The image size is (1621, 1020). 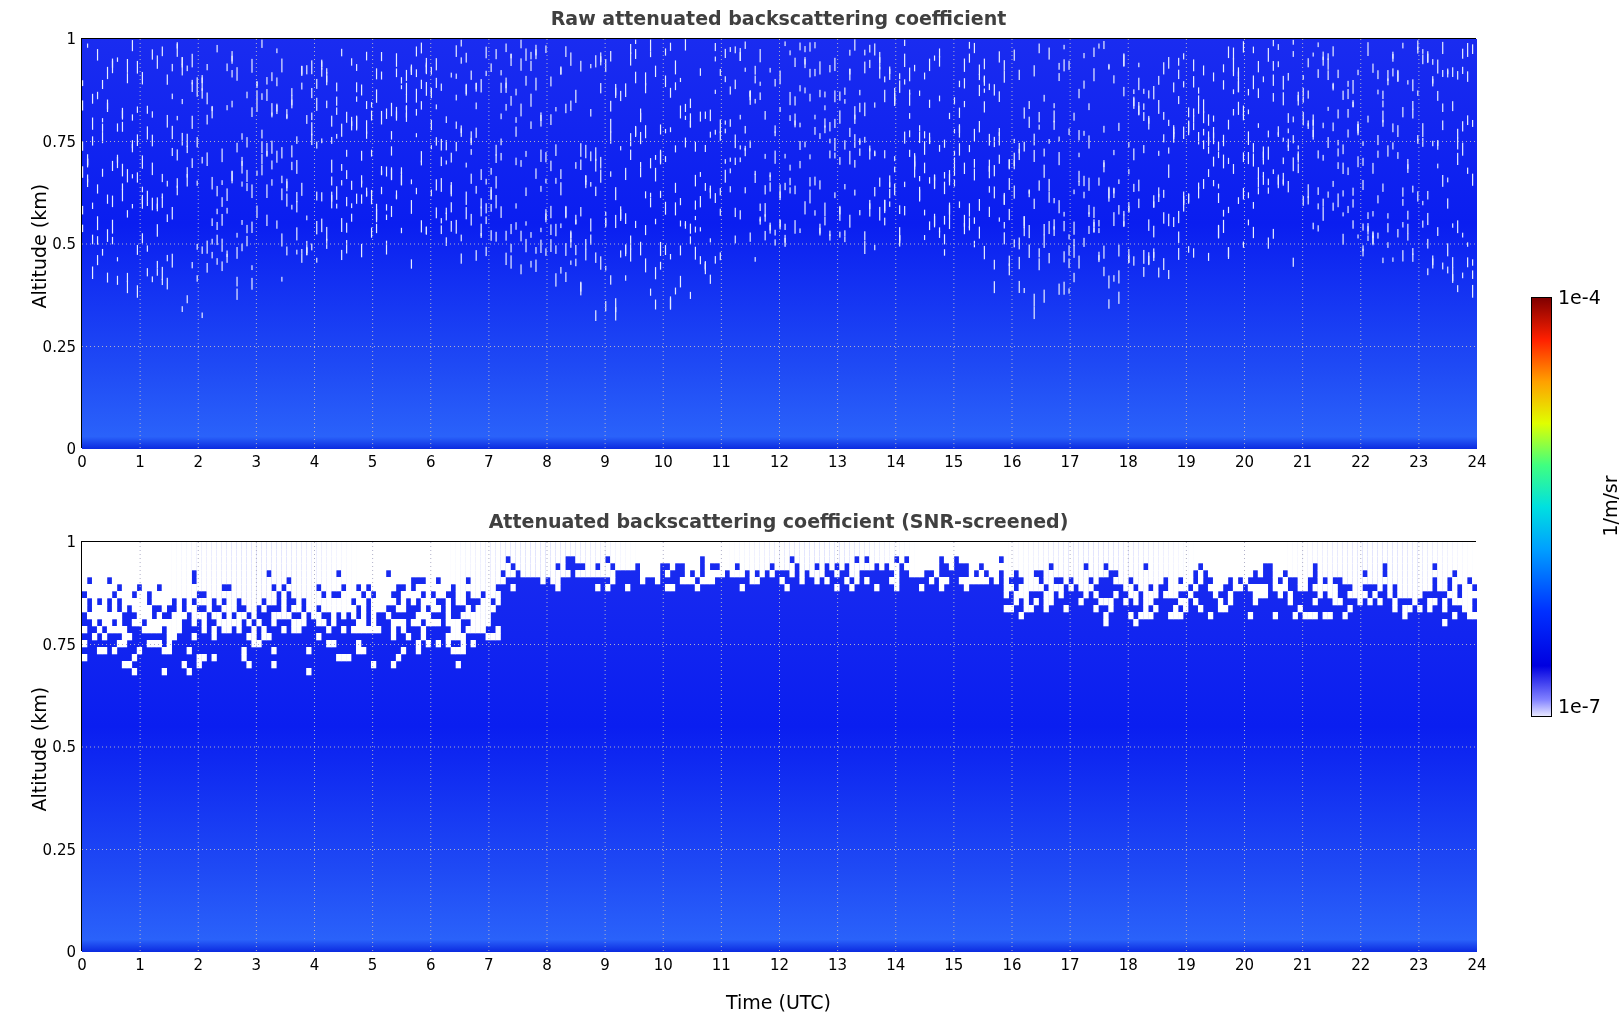 What do you see at coordinates (1610, 506) in the screenshot?
I see `colorbar-label: 1/m/sr` at bounding box center [1610, 506].